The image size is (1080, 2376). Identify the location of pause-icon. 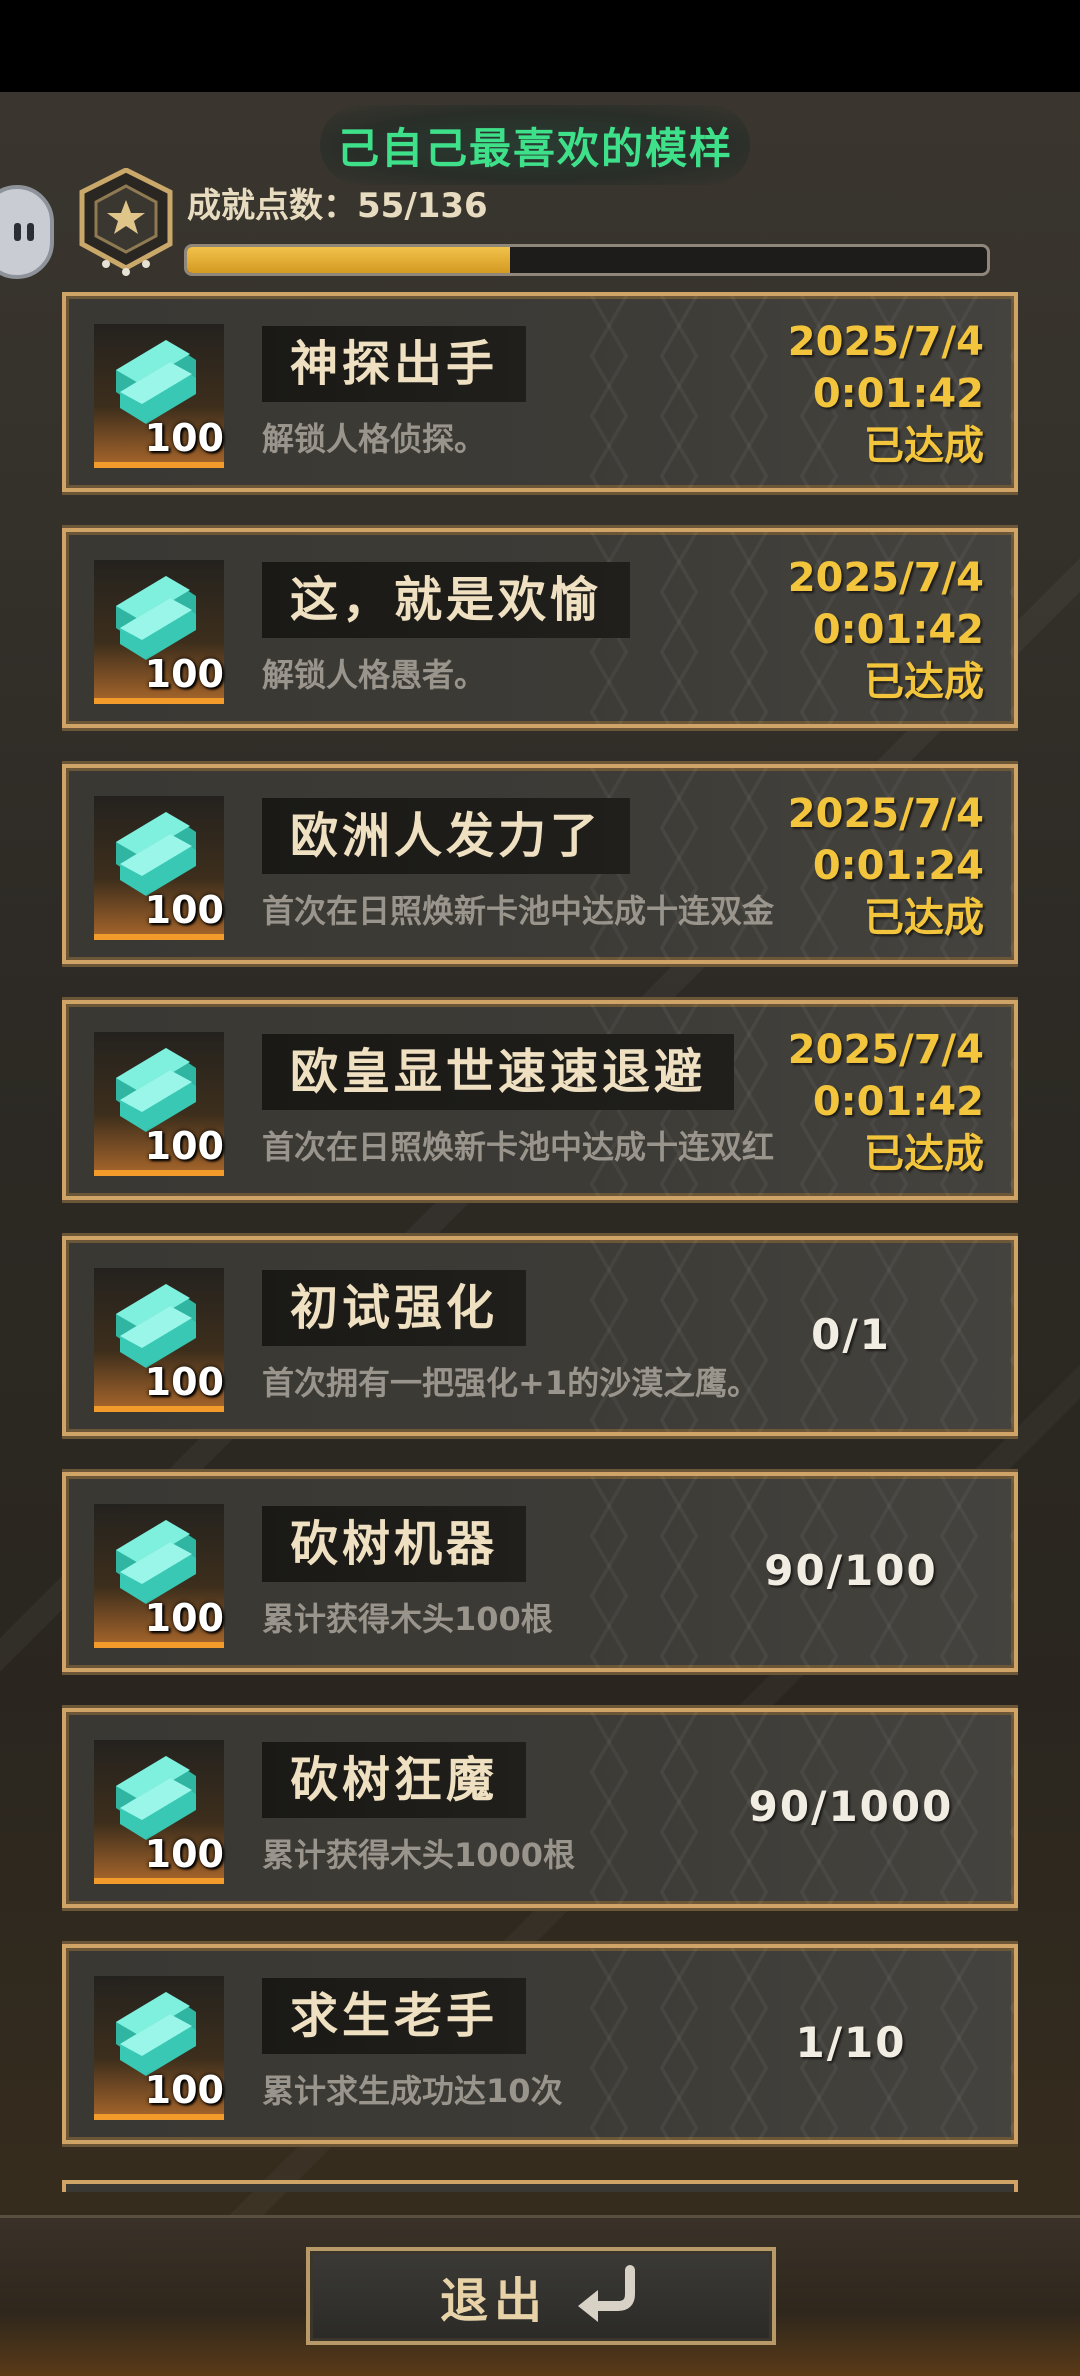
(24, 232).